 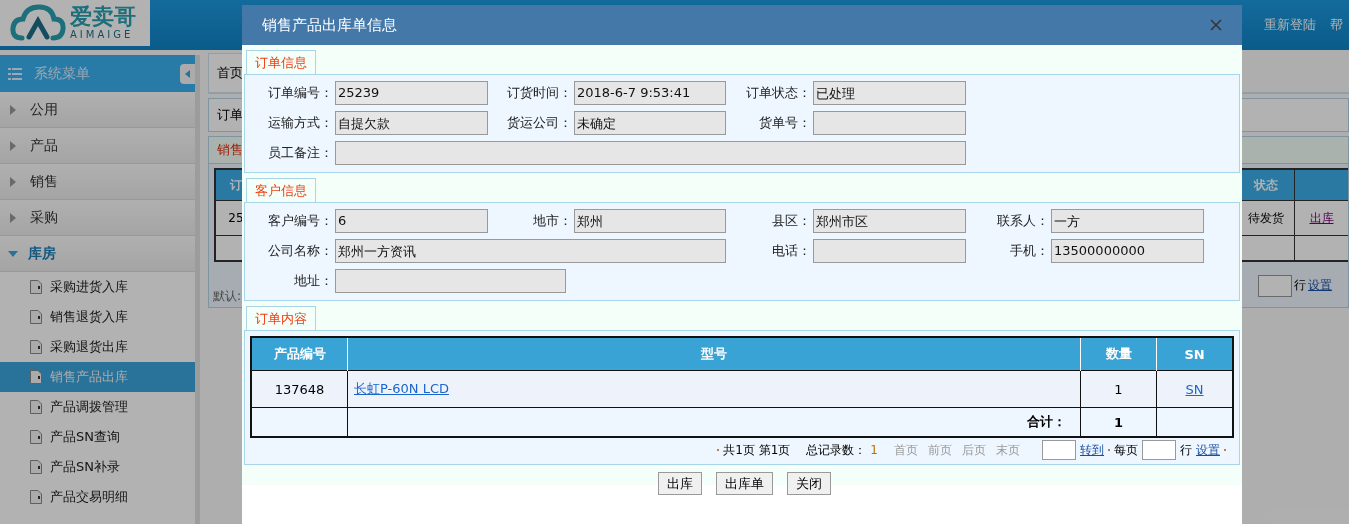 I want to click on field-label: 客户编号：, so click(x=300, y=221).